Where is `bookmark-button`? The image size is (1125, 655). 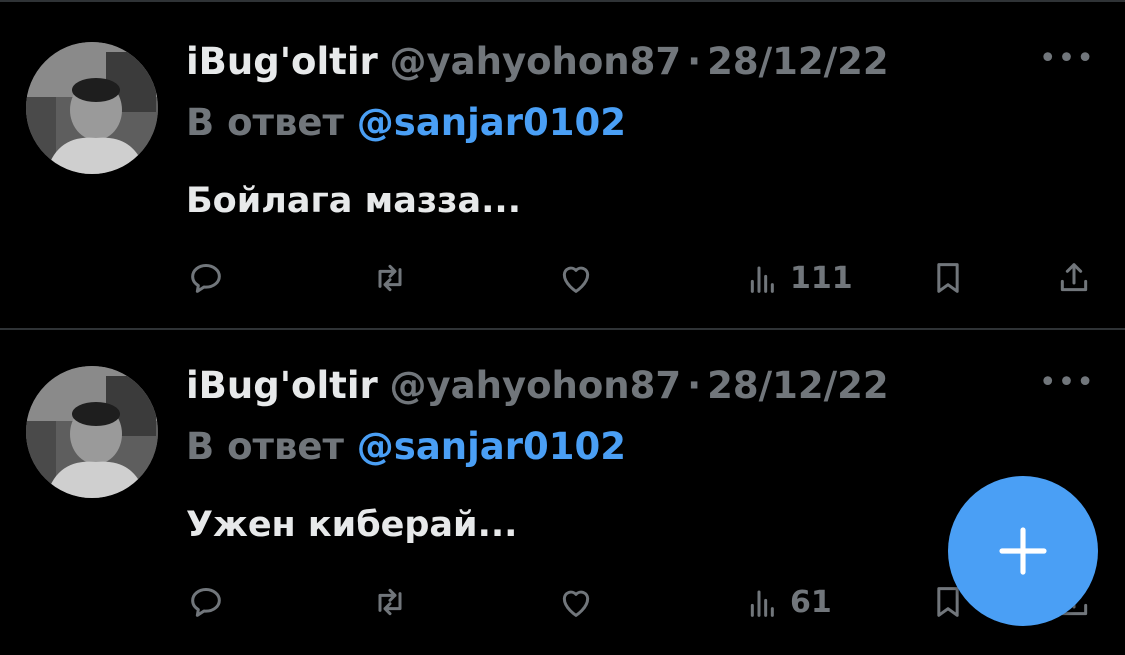 bookmark-button is located at coordinates (948, 278).